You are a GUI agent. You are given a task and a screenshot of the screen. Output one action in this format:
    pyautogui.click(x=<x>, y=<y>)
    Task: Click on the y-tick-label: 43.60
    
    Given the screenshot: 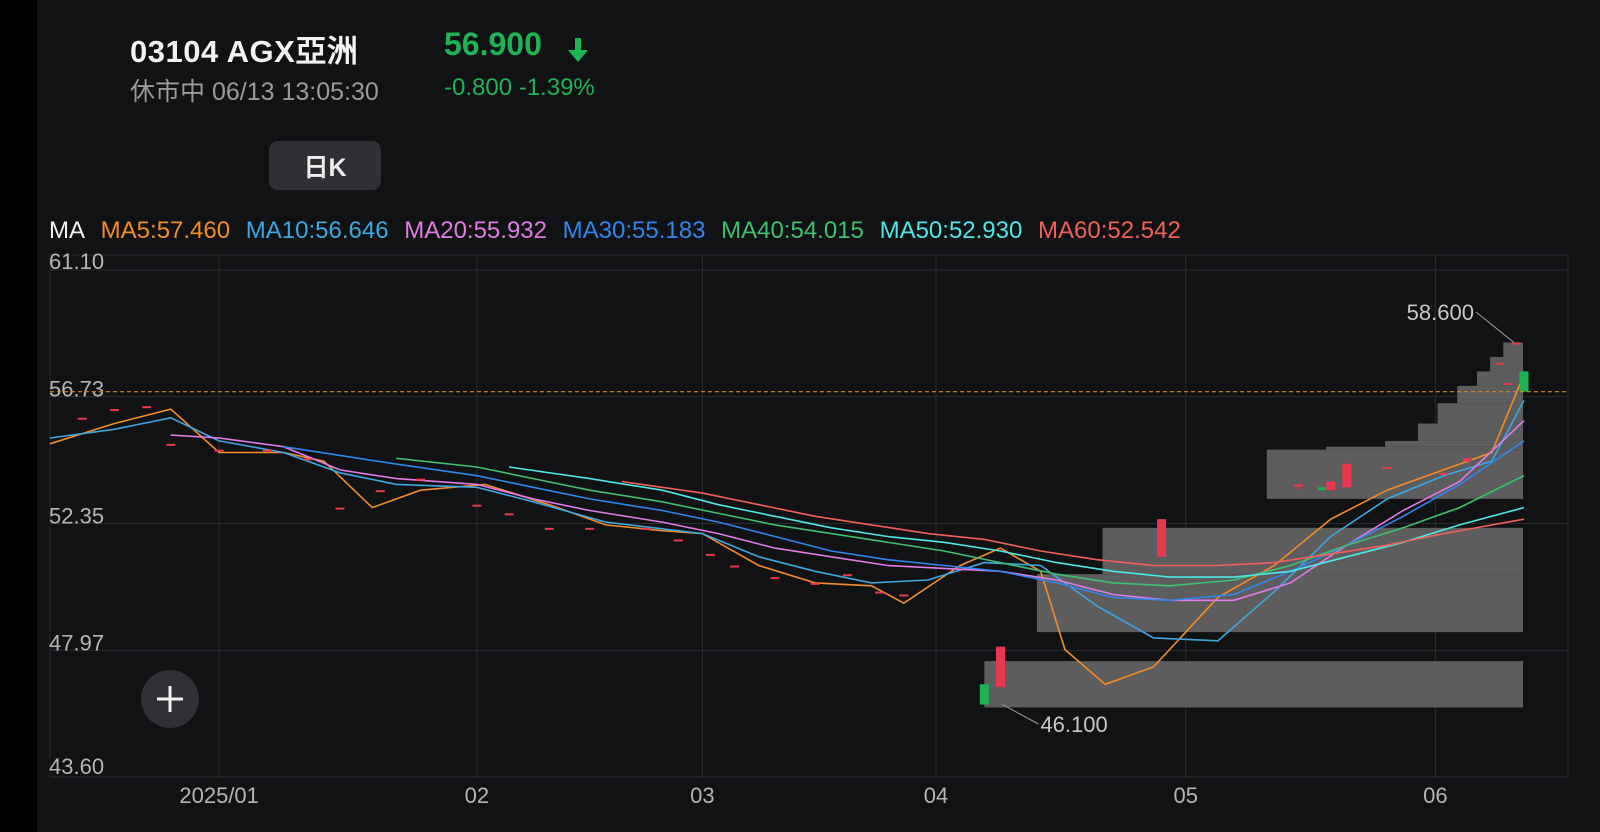 What is the action you would take?
    pyautogui.click(x=76, y=766)
    